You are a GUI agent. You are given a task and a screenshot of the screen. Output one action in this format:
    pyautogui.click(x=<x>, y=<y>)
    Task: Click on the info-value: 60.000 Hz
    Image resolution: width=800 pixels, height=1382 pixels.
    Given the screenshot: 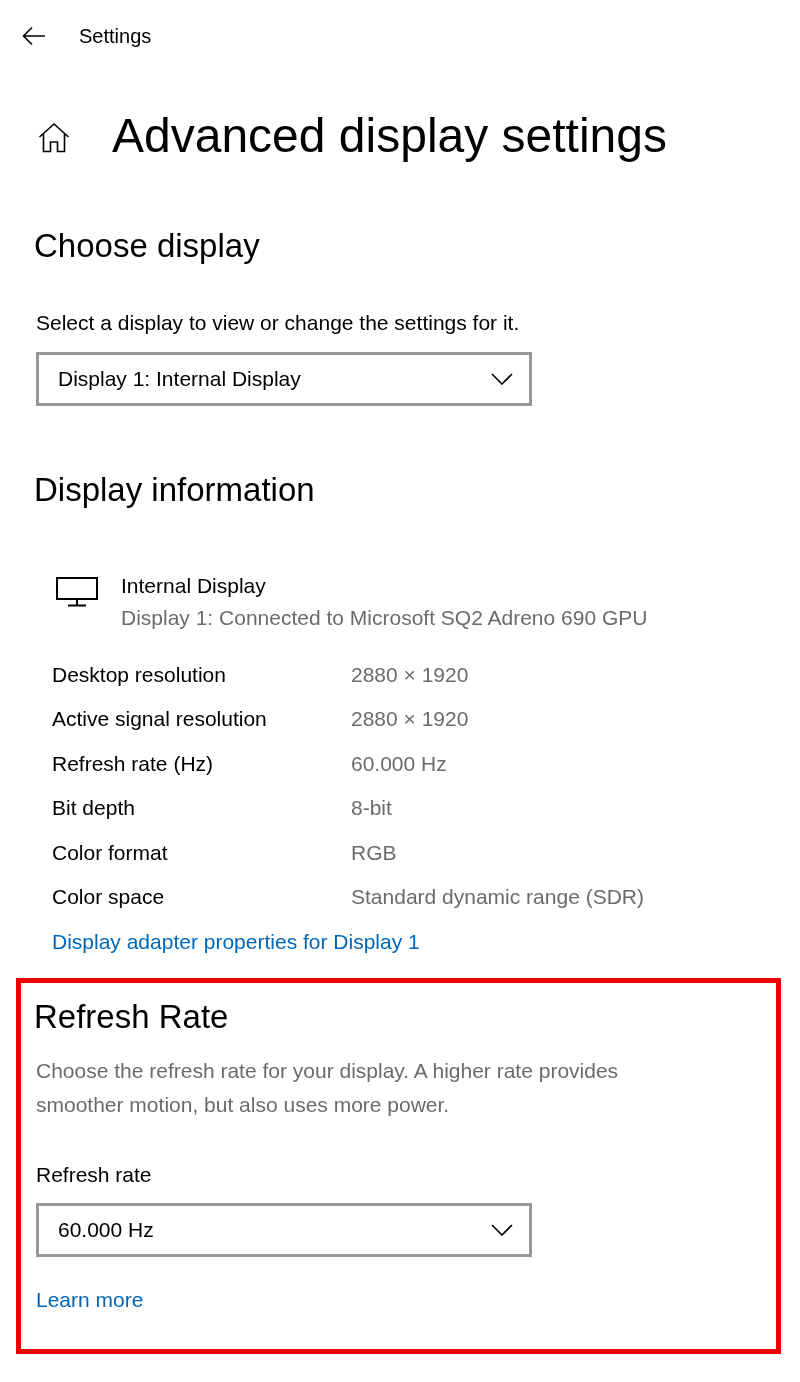 What is the action you would take?
    pyautogui.click(x=399, y=763)
    